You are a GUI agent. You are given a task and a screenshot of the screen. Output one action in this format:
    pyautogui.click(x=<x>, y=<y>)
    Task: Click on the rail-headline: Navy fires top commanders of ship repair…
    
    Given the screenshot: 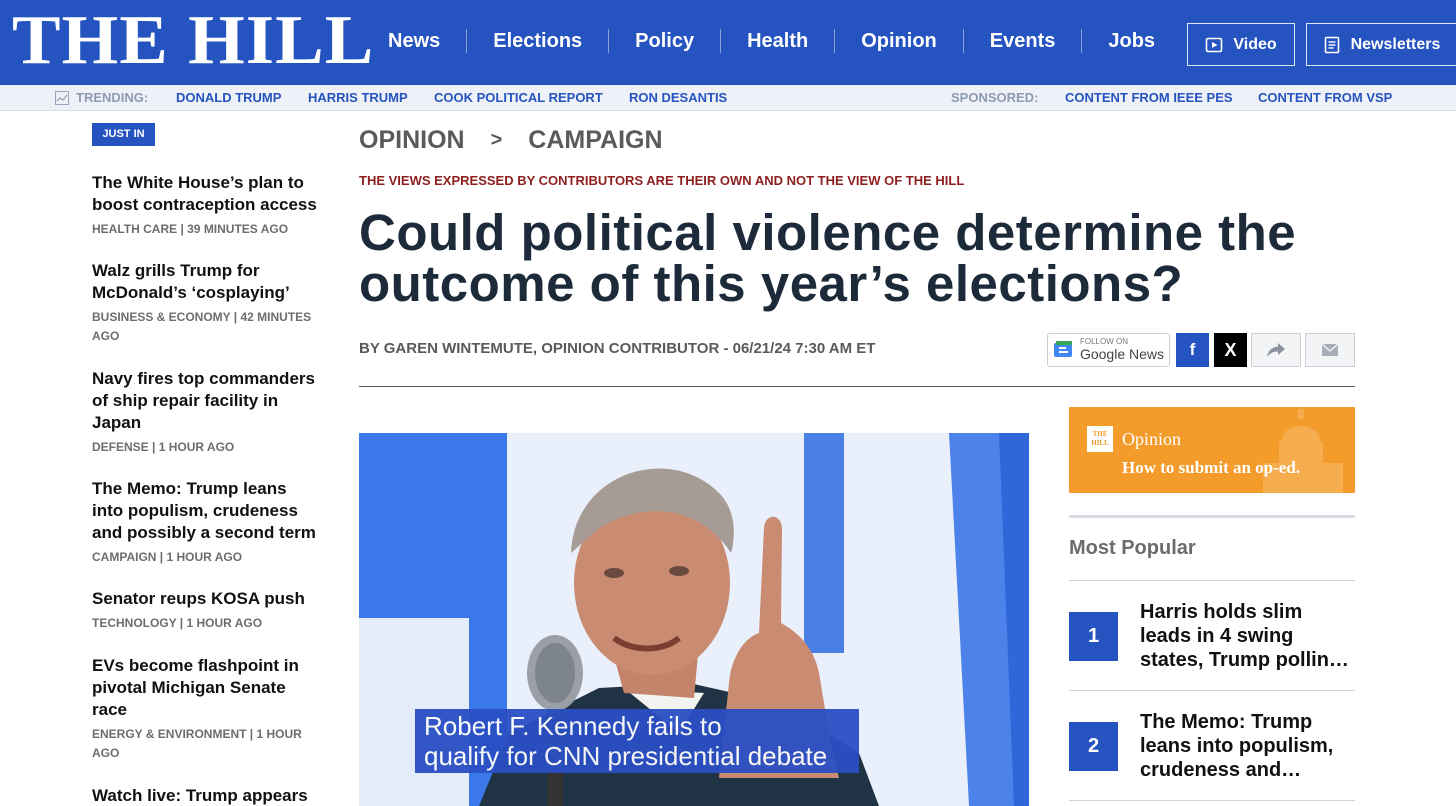 What is the action you would take?
    pyautogui.click(x=207, y=401)
    